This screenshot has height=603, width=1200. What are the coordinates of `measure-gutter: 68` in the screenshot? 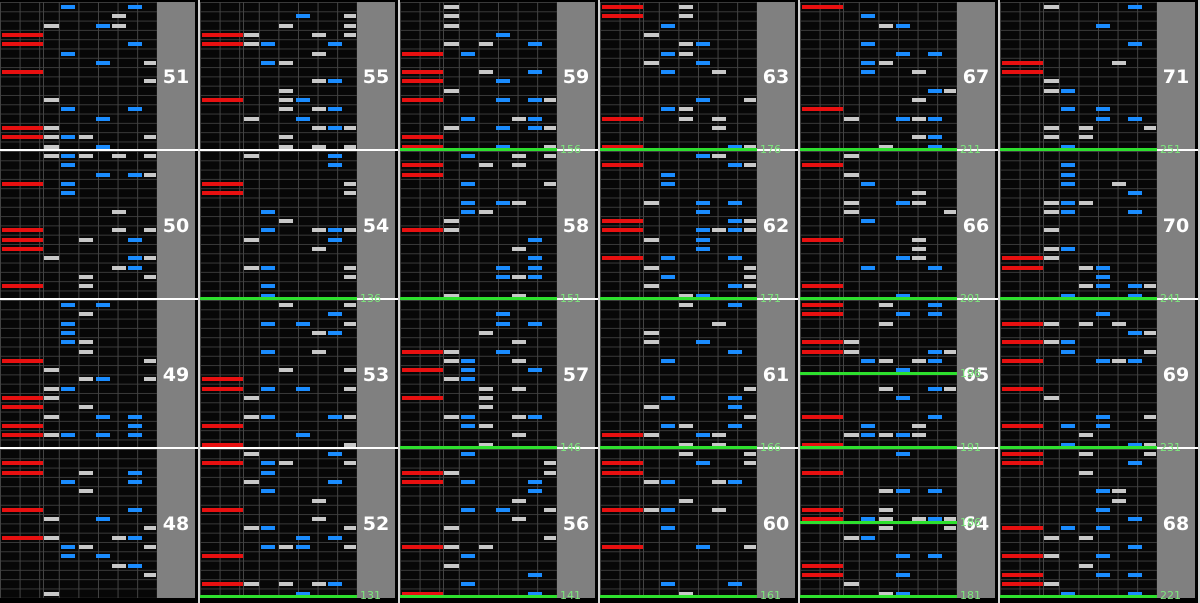 It's located at (1176, 523).